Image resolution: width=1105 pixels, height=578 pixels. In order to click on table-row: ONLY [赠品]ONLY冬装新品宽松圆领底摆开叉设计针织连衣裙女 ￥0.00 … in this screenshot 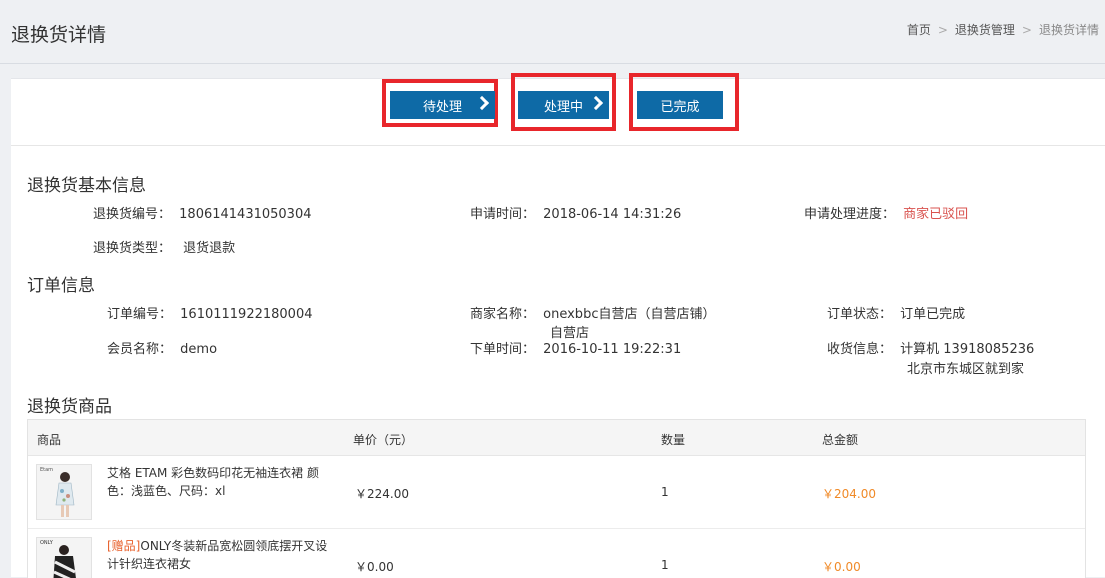, I will do `click(556, 553)`.